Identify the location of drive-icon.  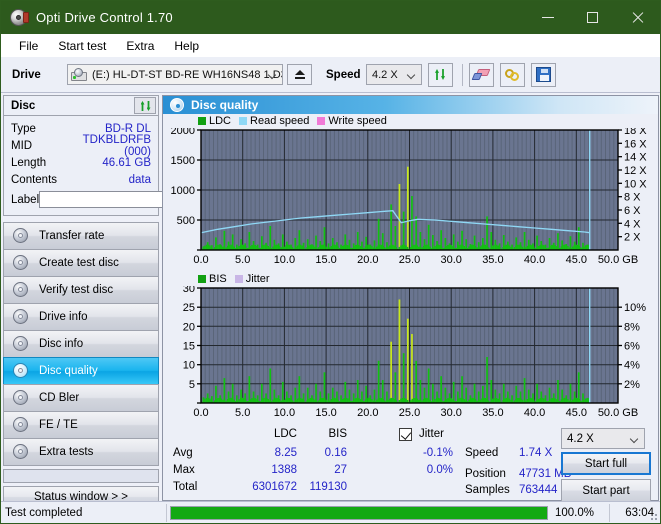
(79, 74).